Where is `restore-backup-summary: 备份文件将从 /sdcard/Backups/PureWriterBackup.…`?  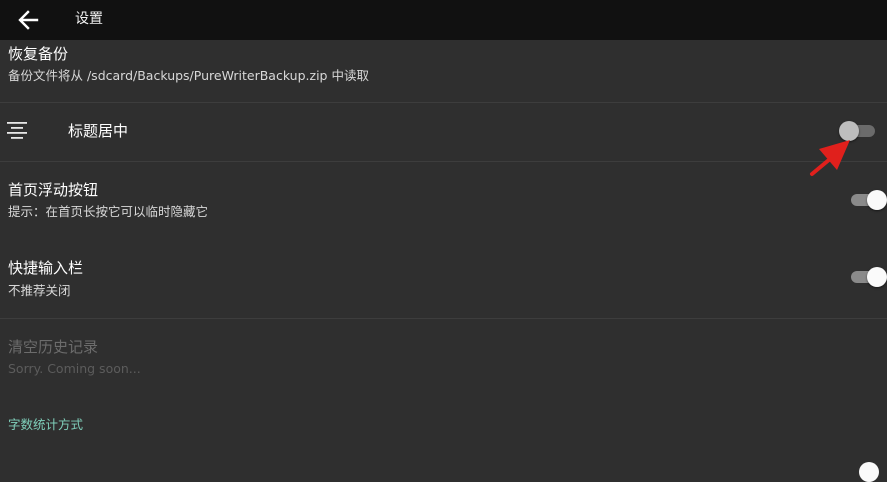
restore-backup-summary: 备份文件将从 /sdcard/Backups/PureWriterBackup.… is located at coordinates (188, 75).